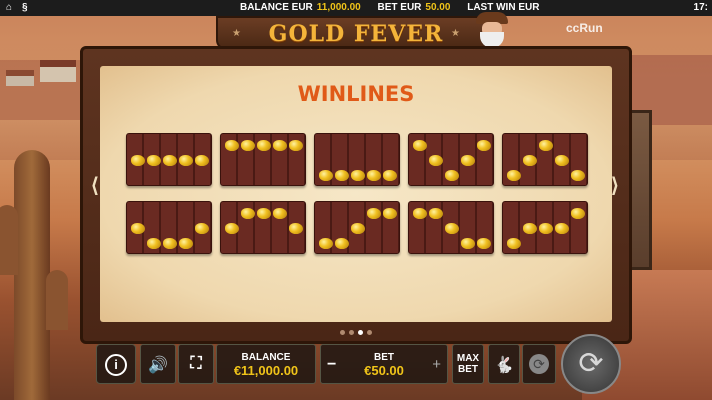  Describe the element at coordinates (384, 357) in the screenshot. I see `bet-label: BET` at that location.